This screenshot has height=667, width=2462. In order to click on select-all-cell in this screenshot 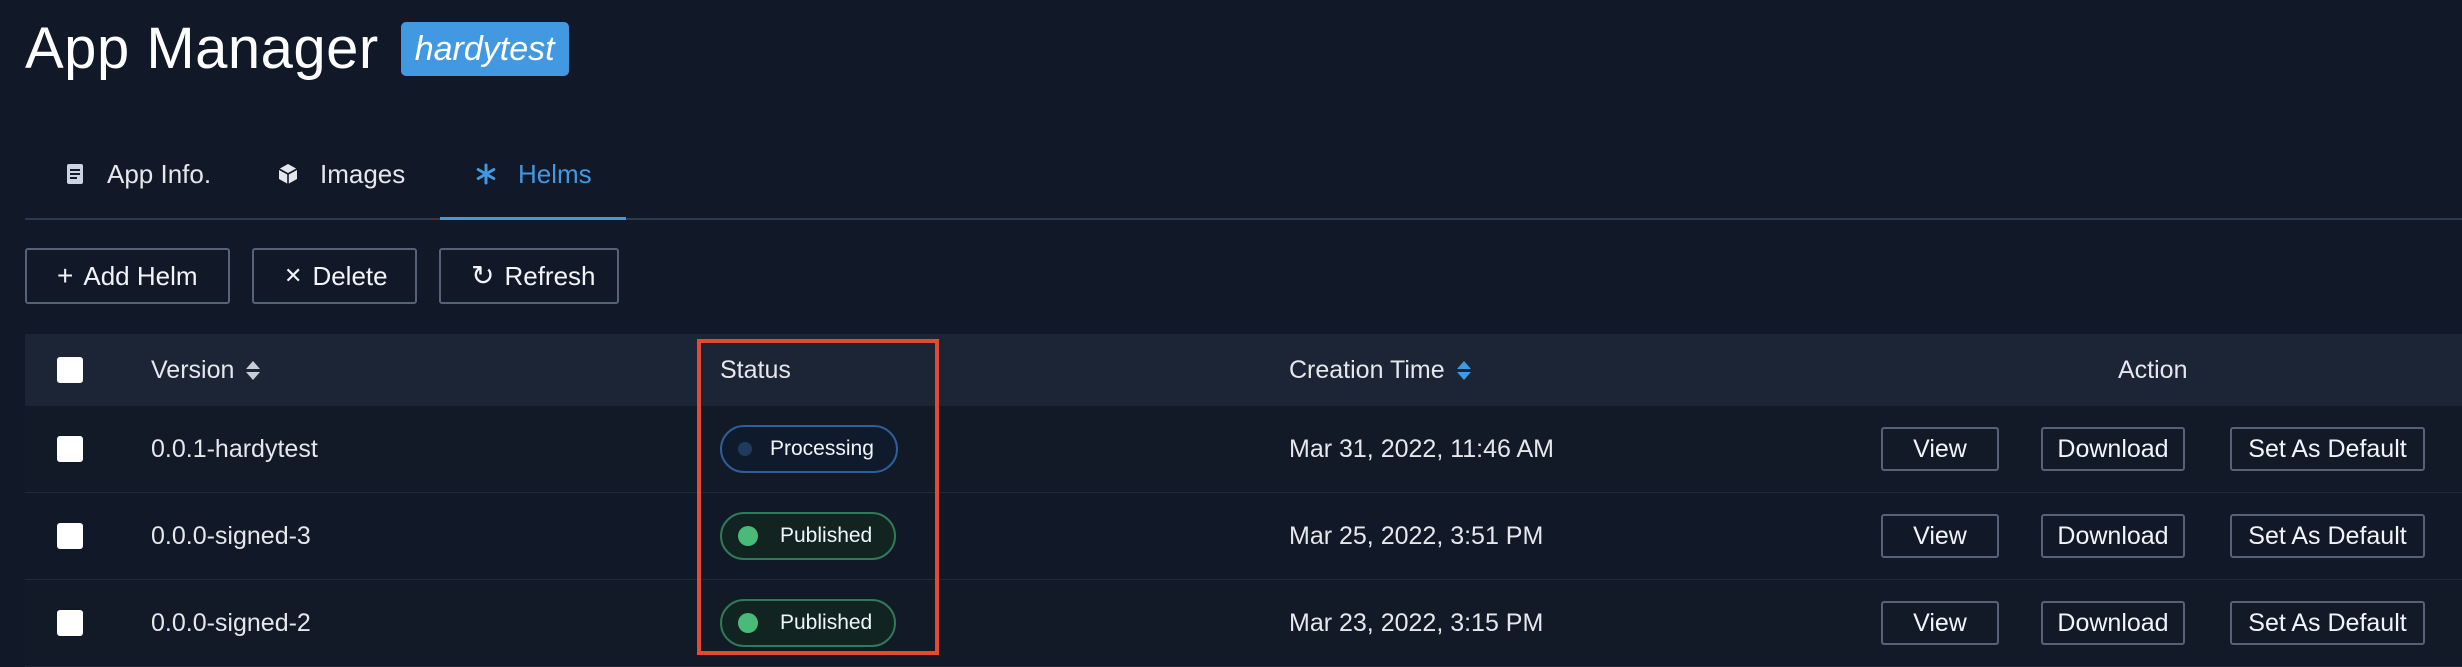, I will do `click(70, 370)`.